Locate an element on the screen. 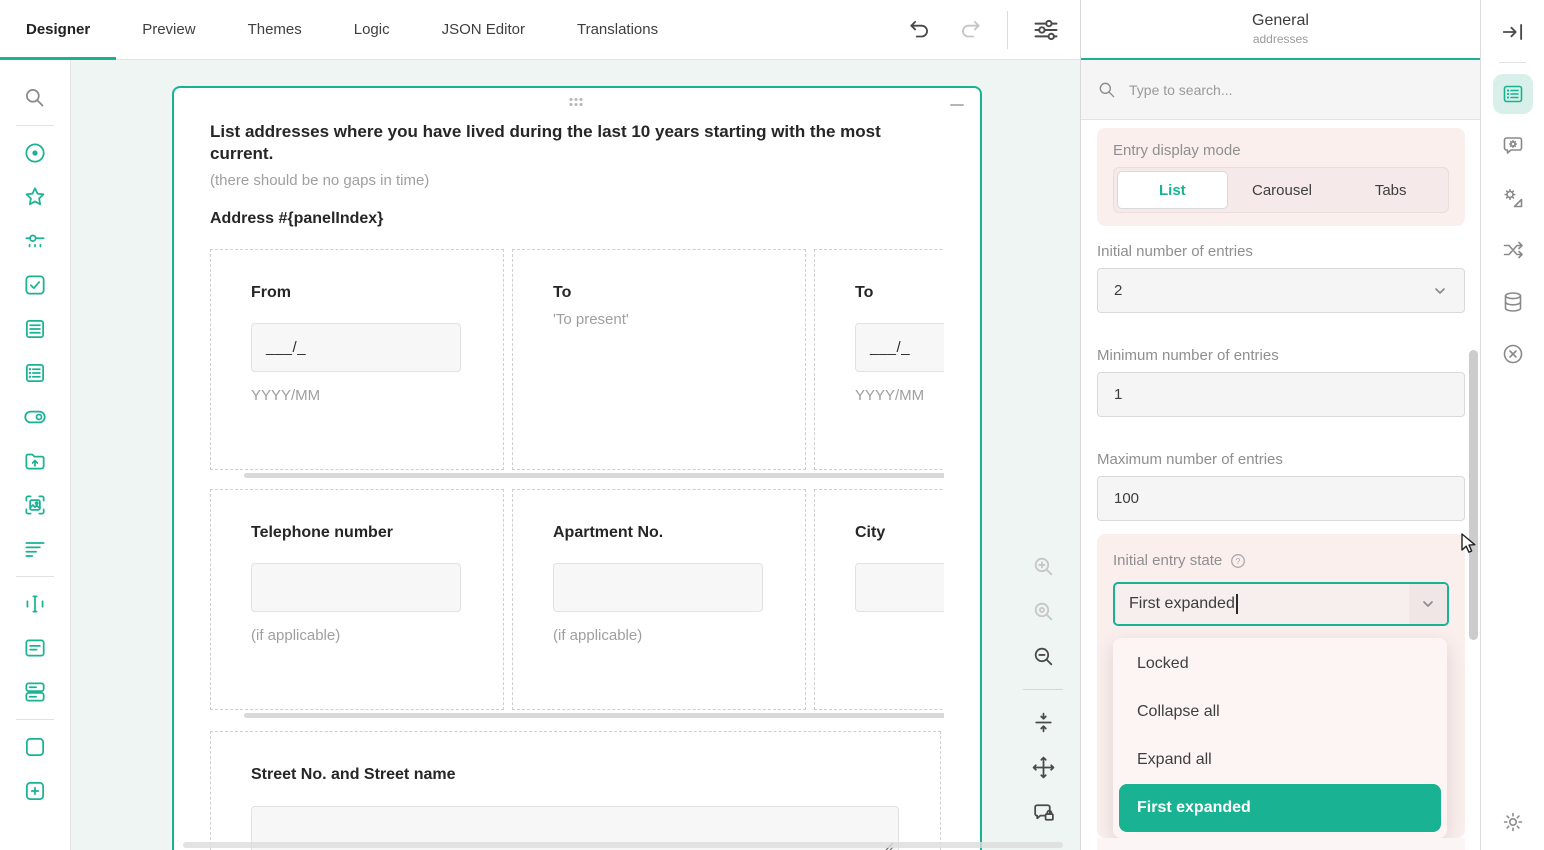  entry-display-mode-card: Entry display mode List Carousel Tabs is located at coordinates (1281, 177).